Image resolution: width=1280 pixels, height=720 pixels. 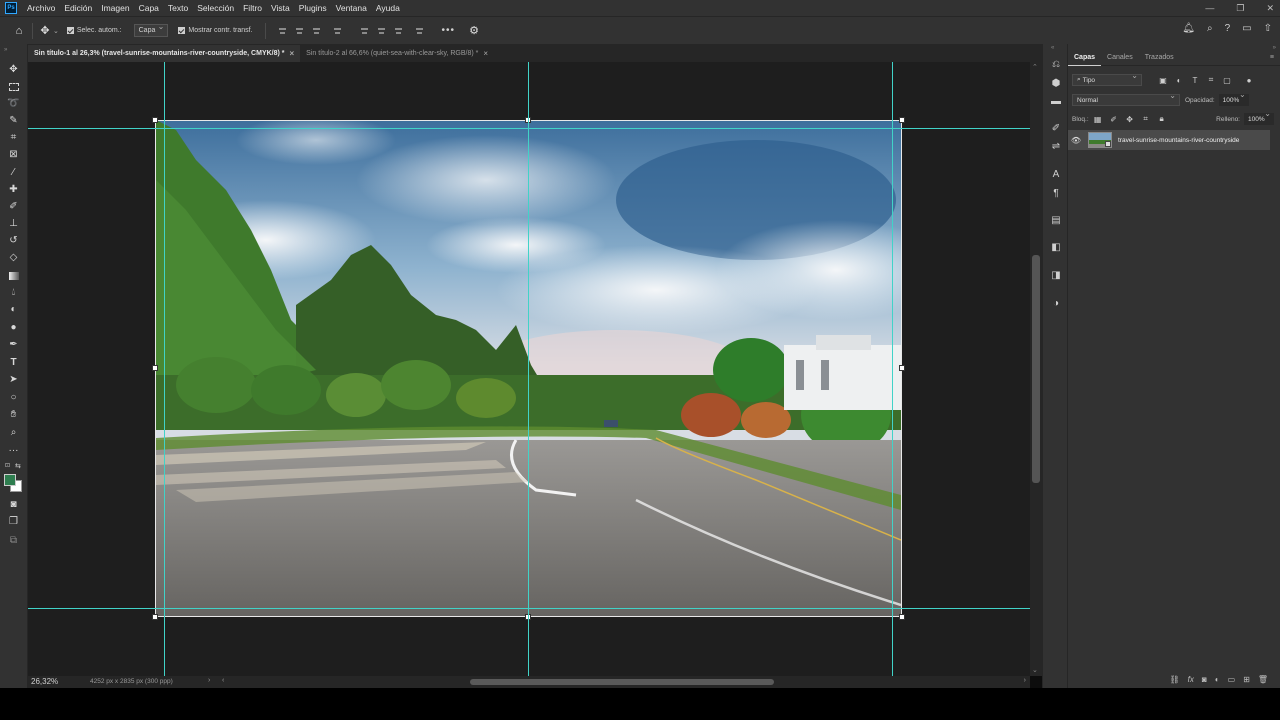 What do you see at coordinates (13, 450) in the screenshot?
I see `more-tools-icon: ···` at bounding box center [13, 450].